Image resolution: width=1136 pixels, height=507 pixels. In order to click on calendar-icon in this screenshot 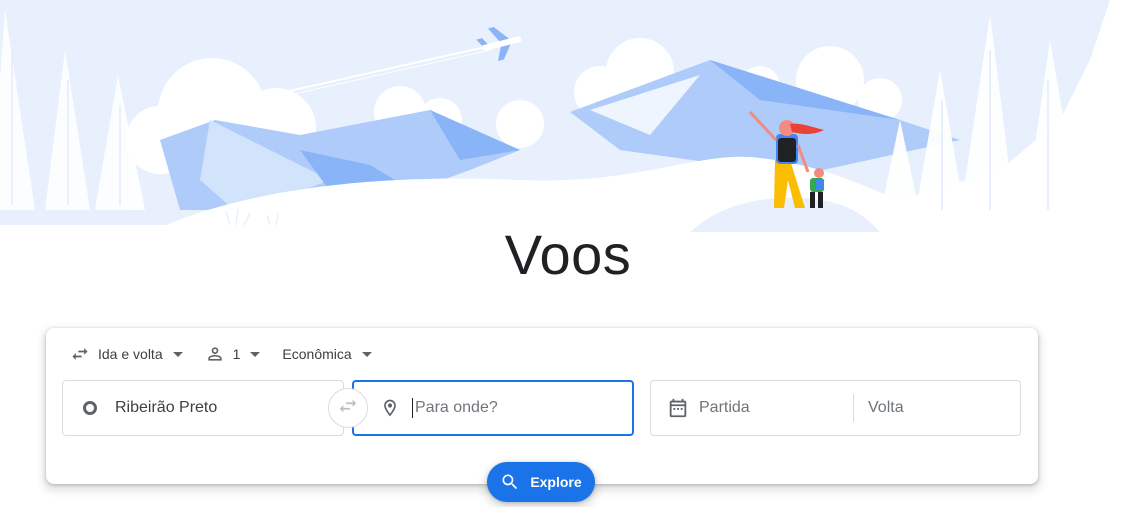, I will do `click(678, 408)`.